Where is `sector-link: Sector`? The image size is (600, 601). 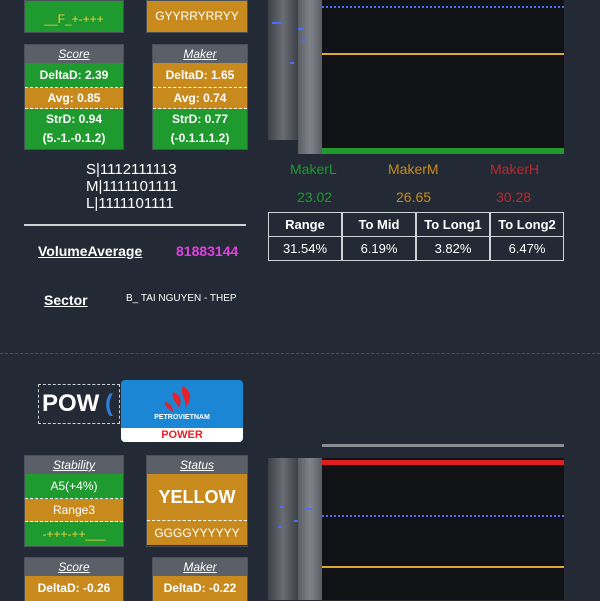
sector-link: Sector is located at coordinates (66, 300).